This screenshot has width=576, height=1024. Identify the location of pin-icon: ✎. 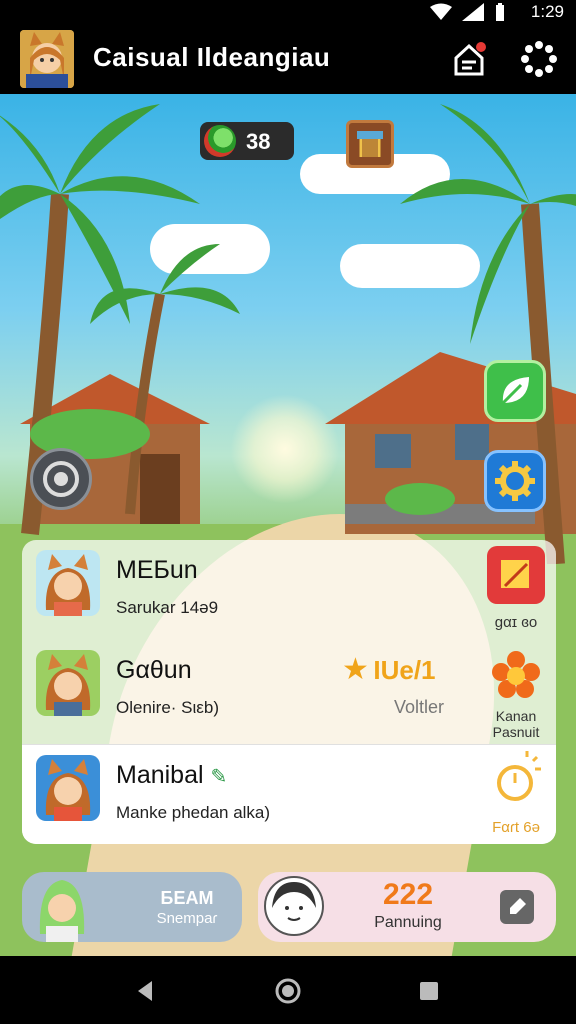
(219, 777).